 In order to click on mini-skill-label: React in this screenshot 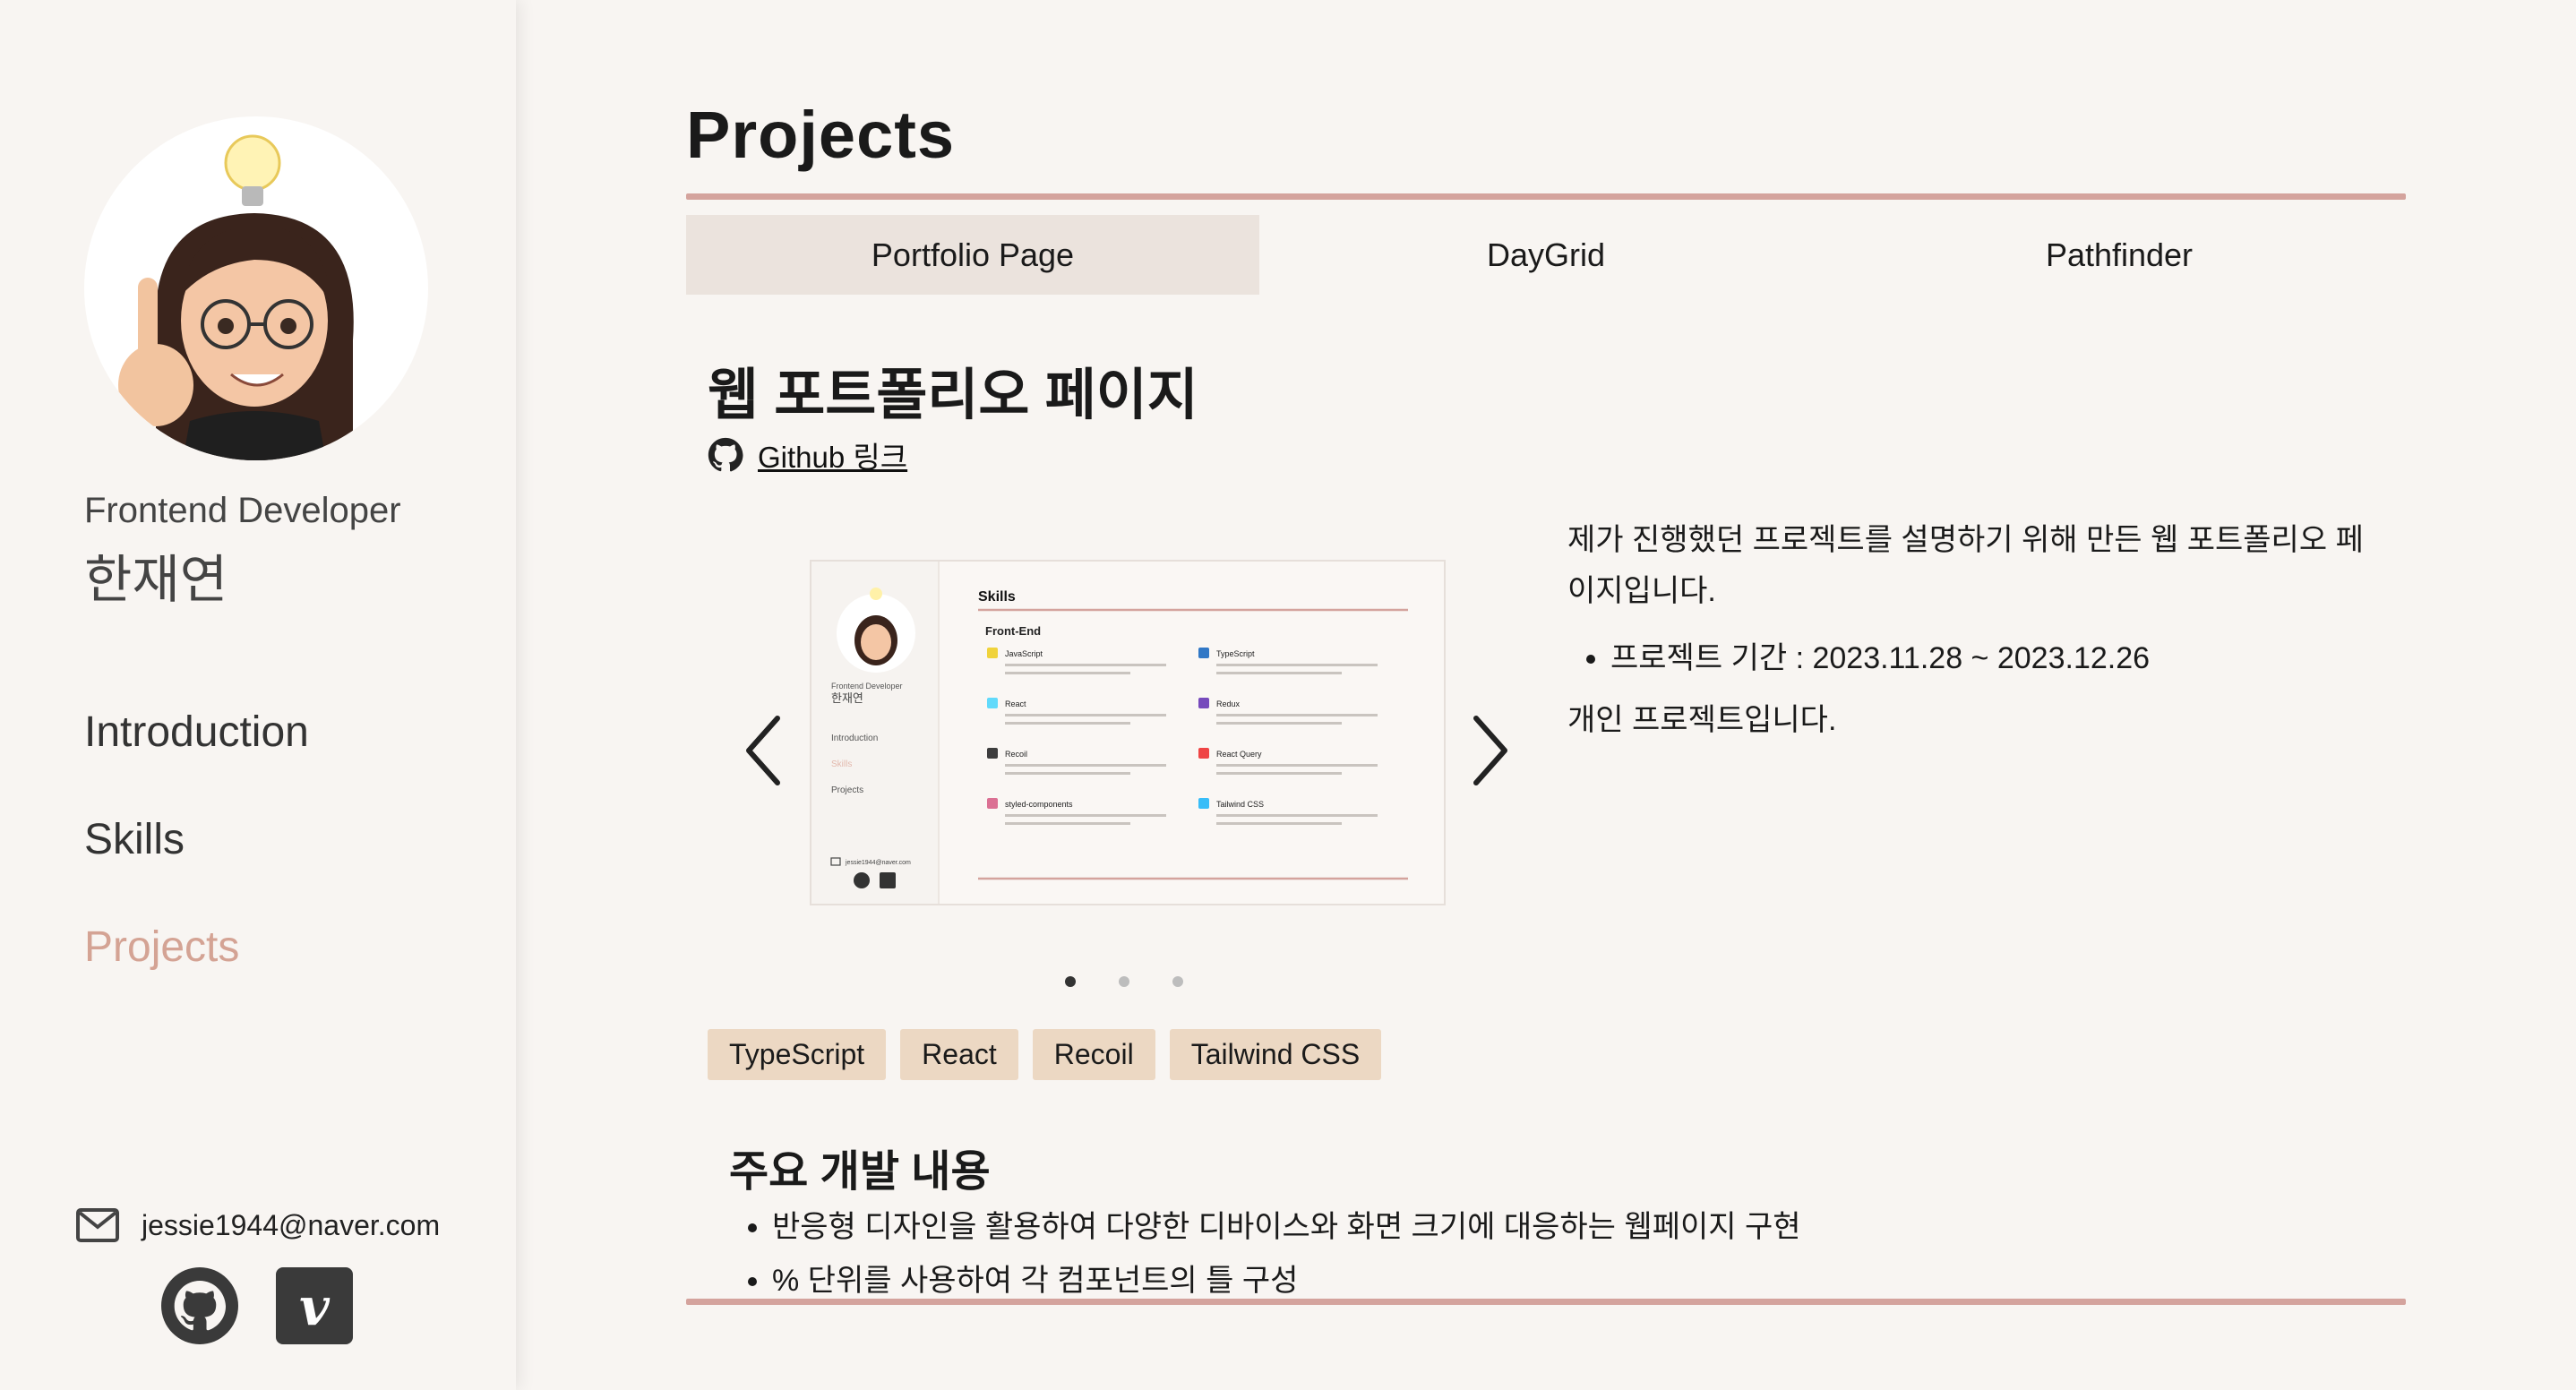, I will do `click(1015, 704)`.